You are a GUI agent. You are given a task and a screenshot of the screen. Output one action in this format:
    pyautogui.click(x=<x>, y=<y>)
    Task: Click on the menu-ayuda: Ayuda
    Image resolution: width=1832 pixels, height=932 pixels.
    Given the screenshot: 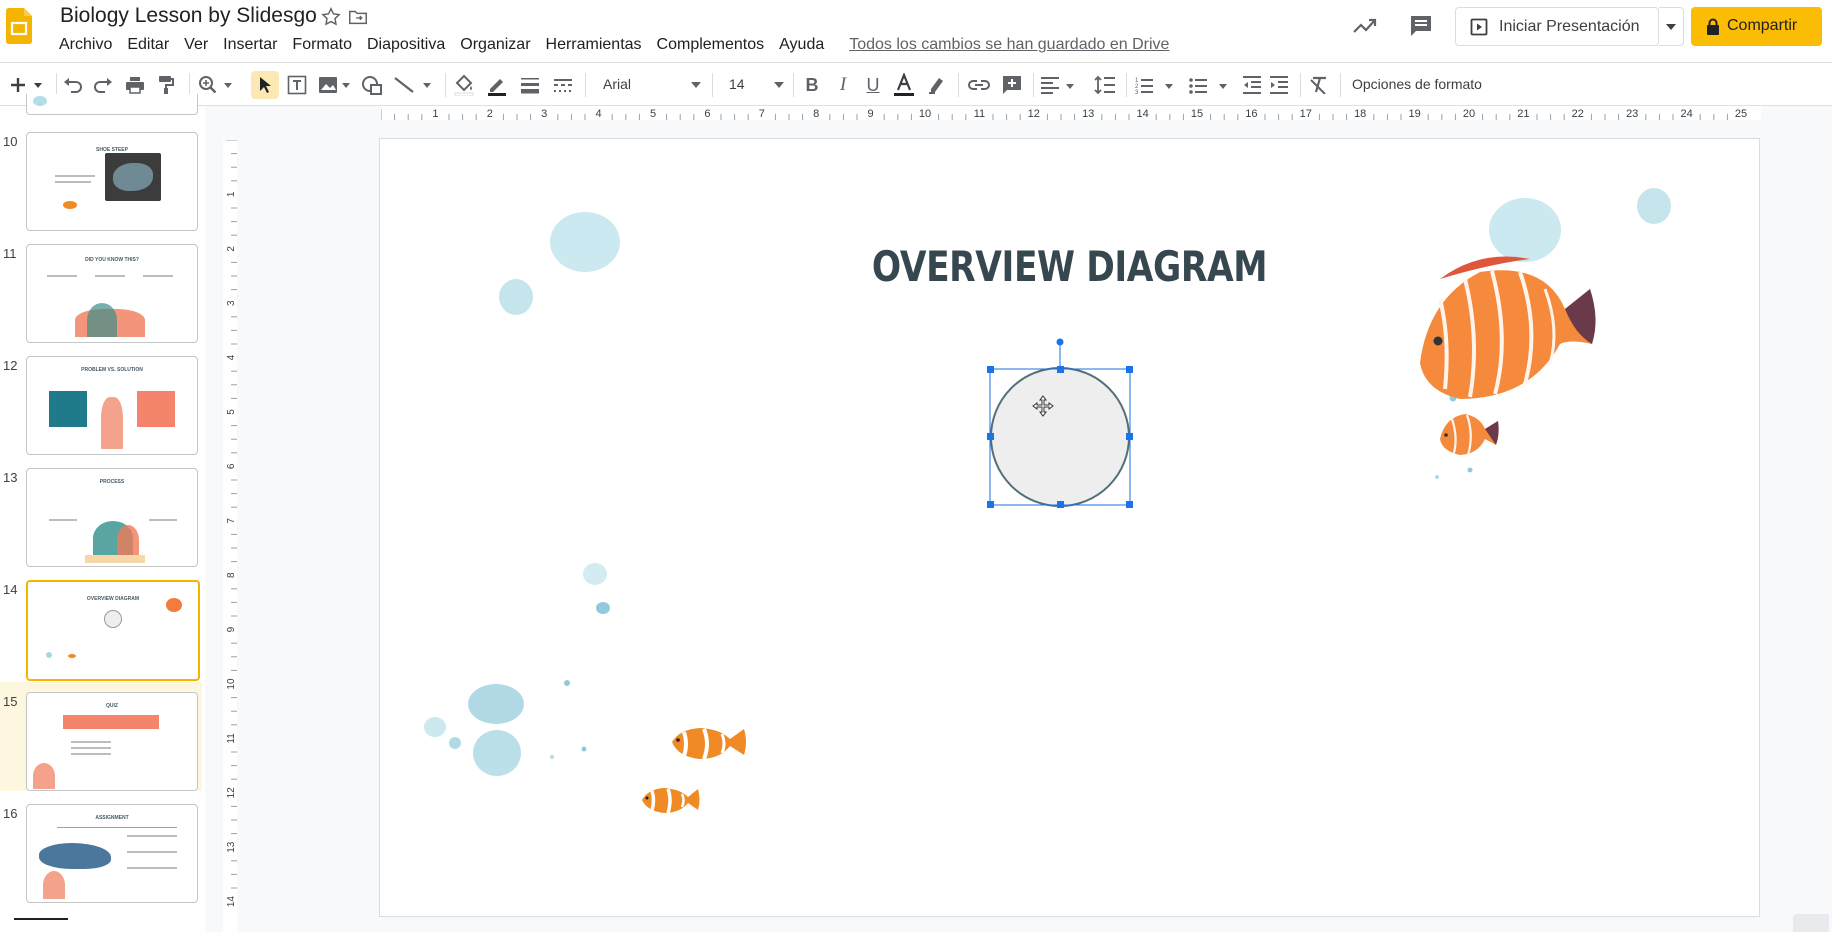 What is the action you would take?
    pyautogui.click(x=801, y=45)
    